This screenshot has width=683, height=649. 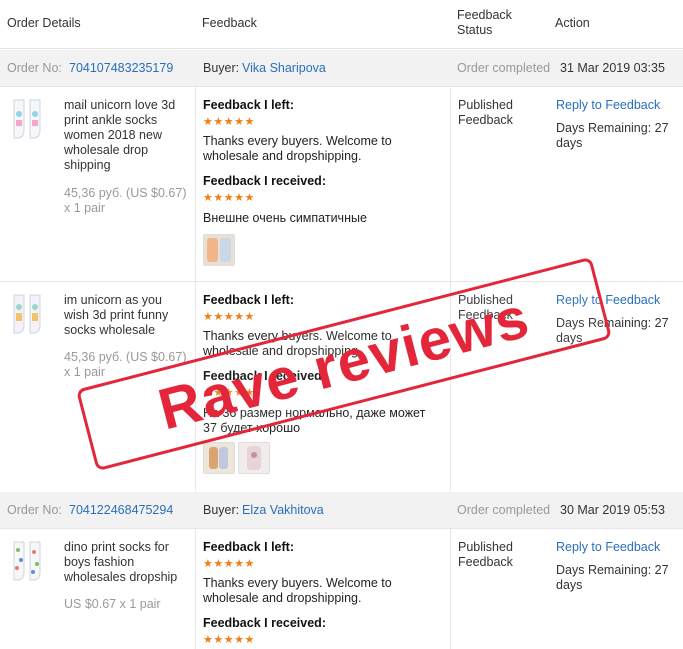 I want to click on product-title-line: im unicorn as you, so click(x=113, y=300).